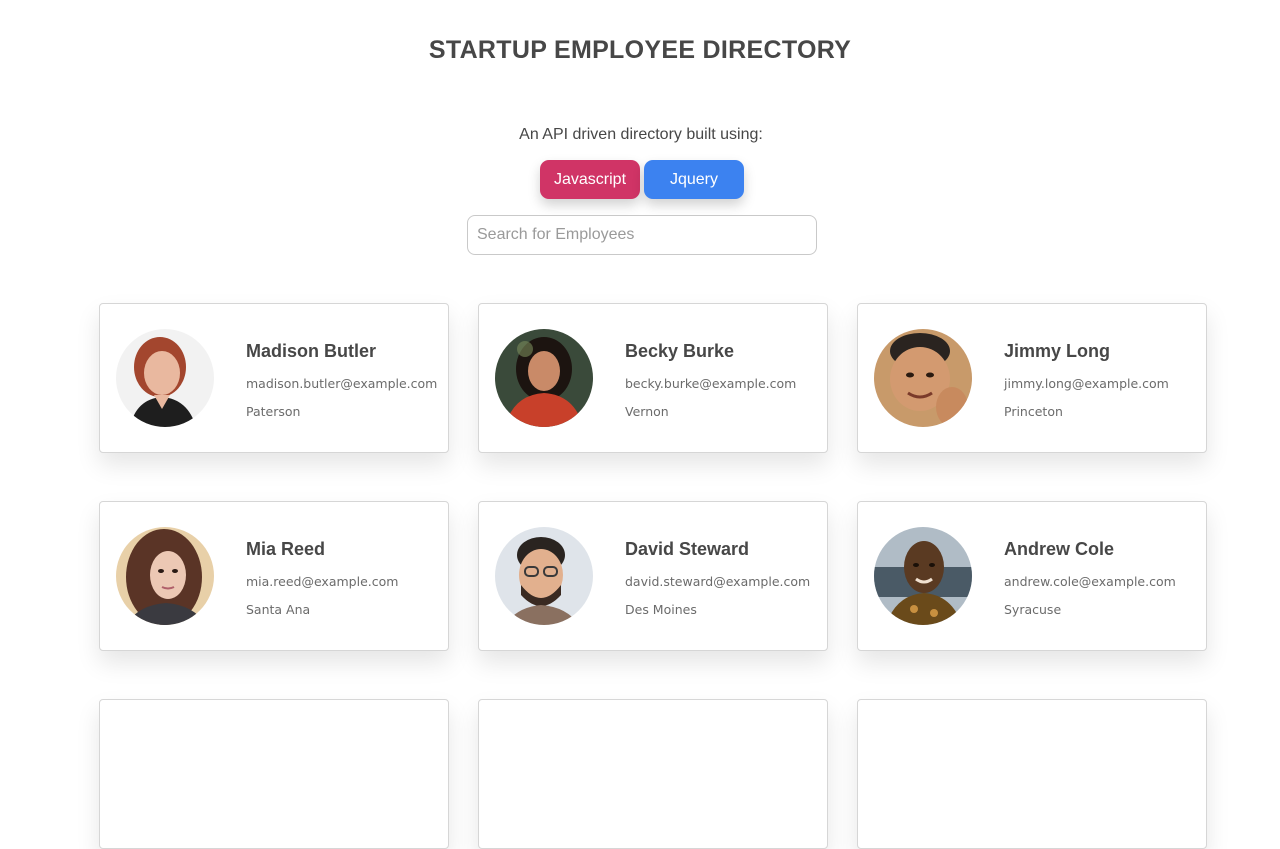  What do you see at coordinates (311, 351) in the screenshot?
I see `employee-name: Madison Butler` at bounding box center [311, 351].